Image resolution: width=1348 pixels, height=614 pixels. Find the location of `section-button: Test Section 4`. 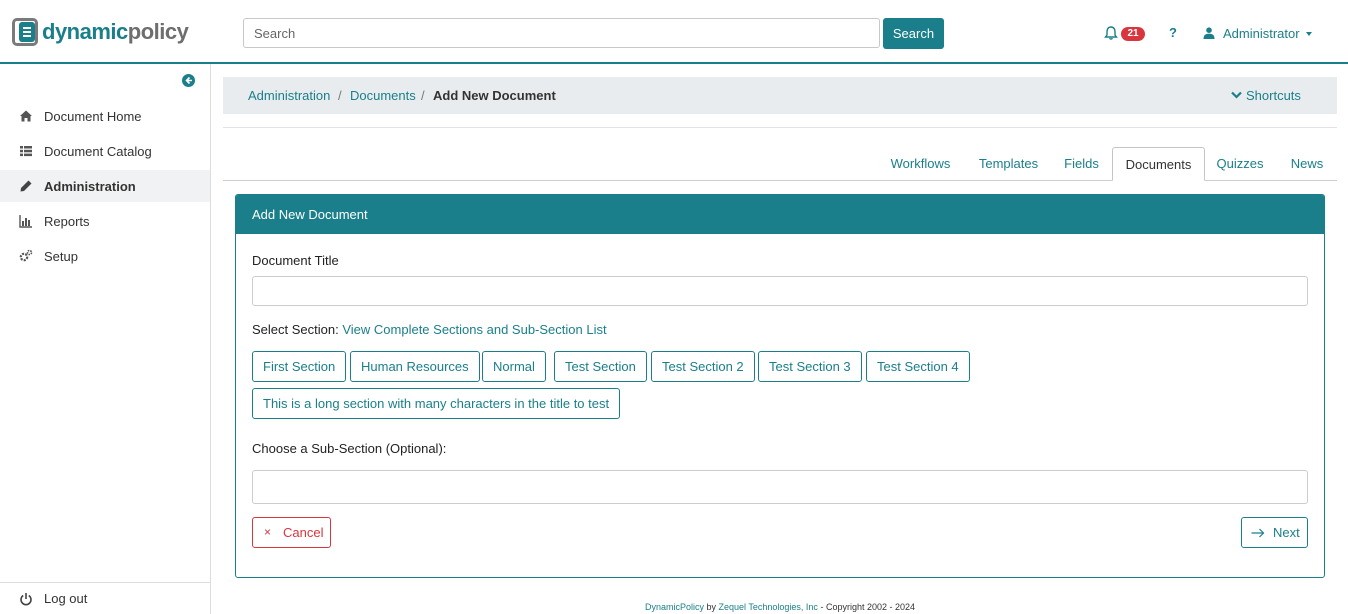

section-button: Test Section 4 is located at coordinates (918, 366).